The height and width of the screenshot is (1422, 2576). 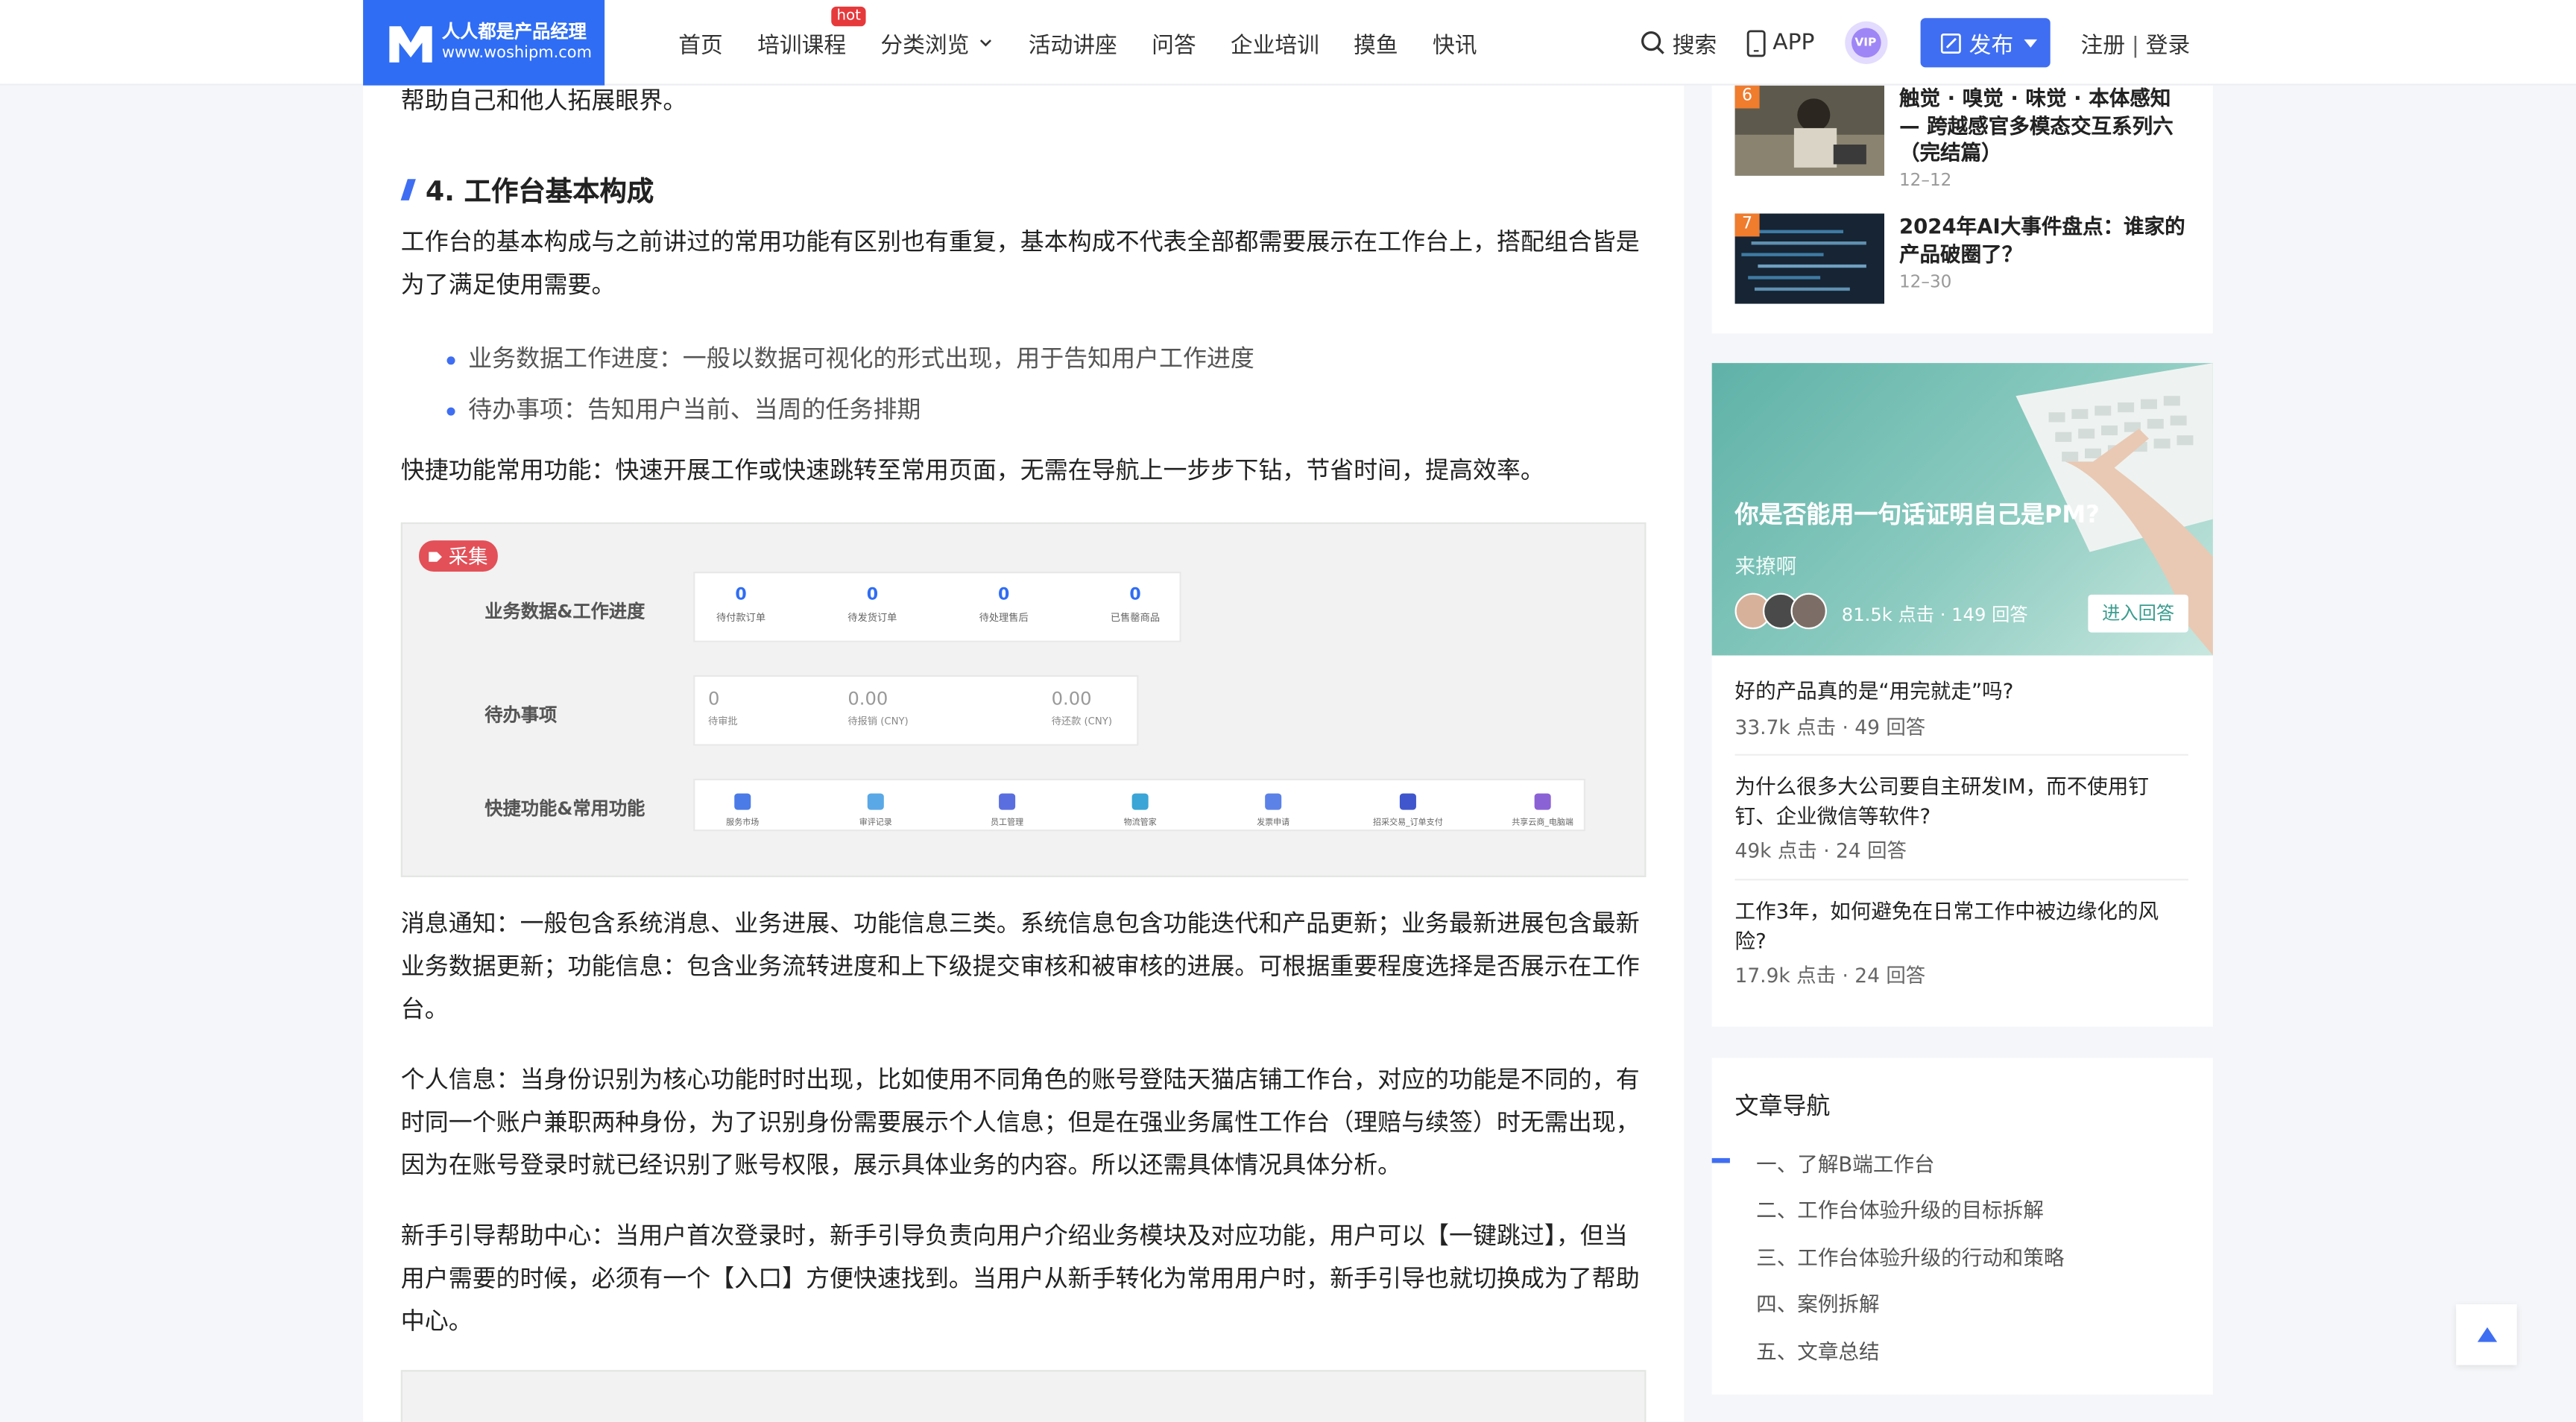 I want to click on qa-list-item: 工作3年，如何避免在日常工作中被边缘化的风险? 17.9k 点击 · 24 回答, so click(x=1961, y=942).